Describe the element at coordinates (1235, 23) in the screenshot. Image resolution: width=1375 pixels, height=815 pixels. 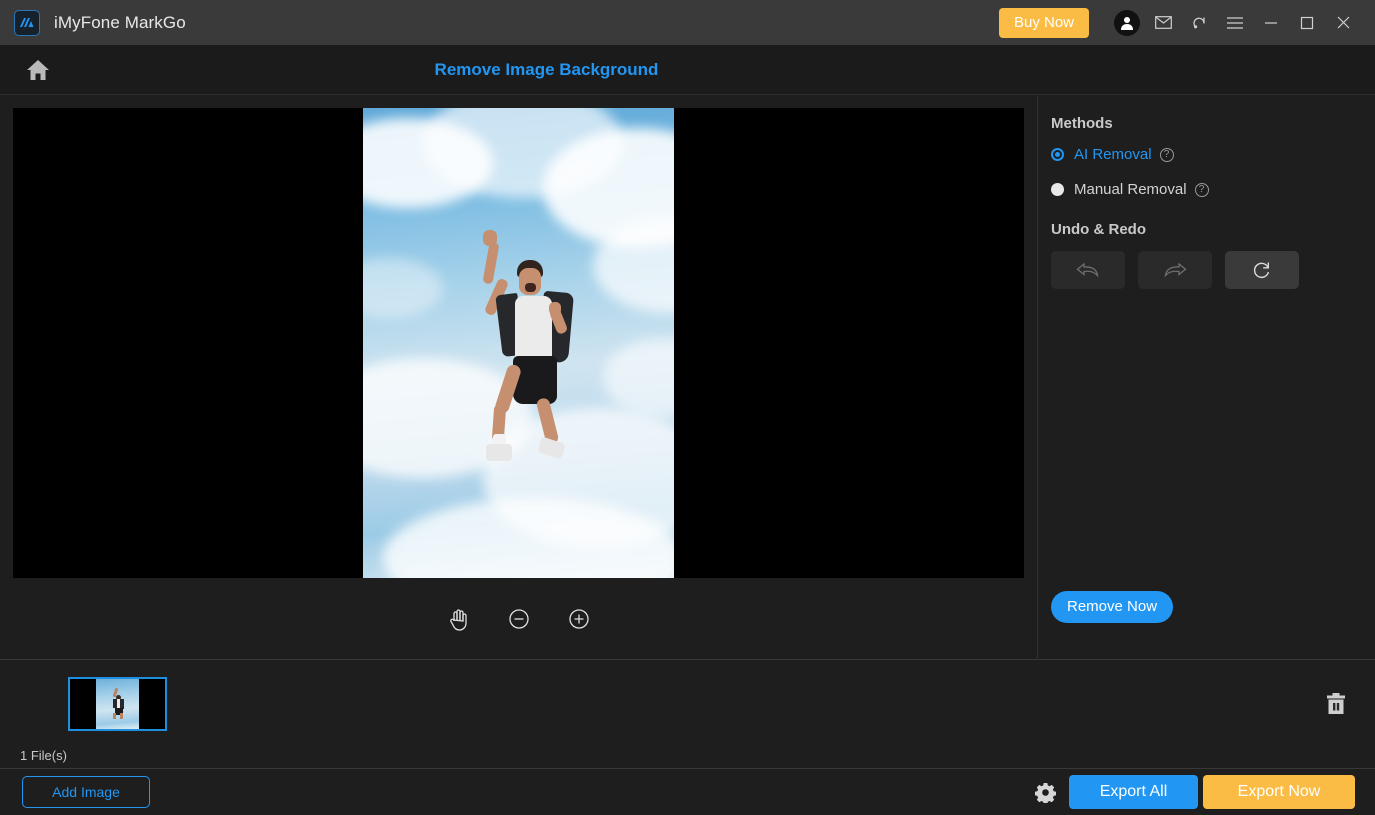
I see `menu-icon` at that location.